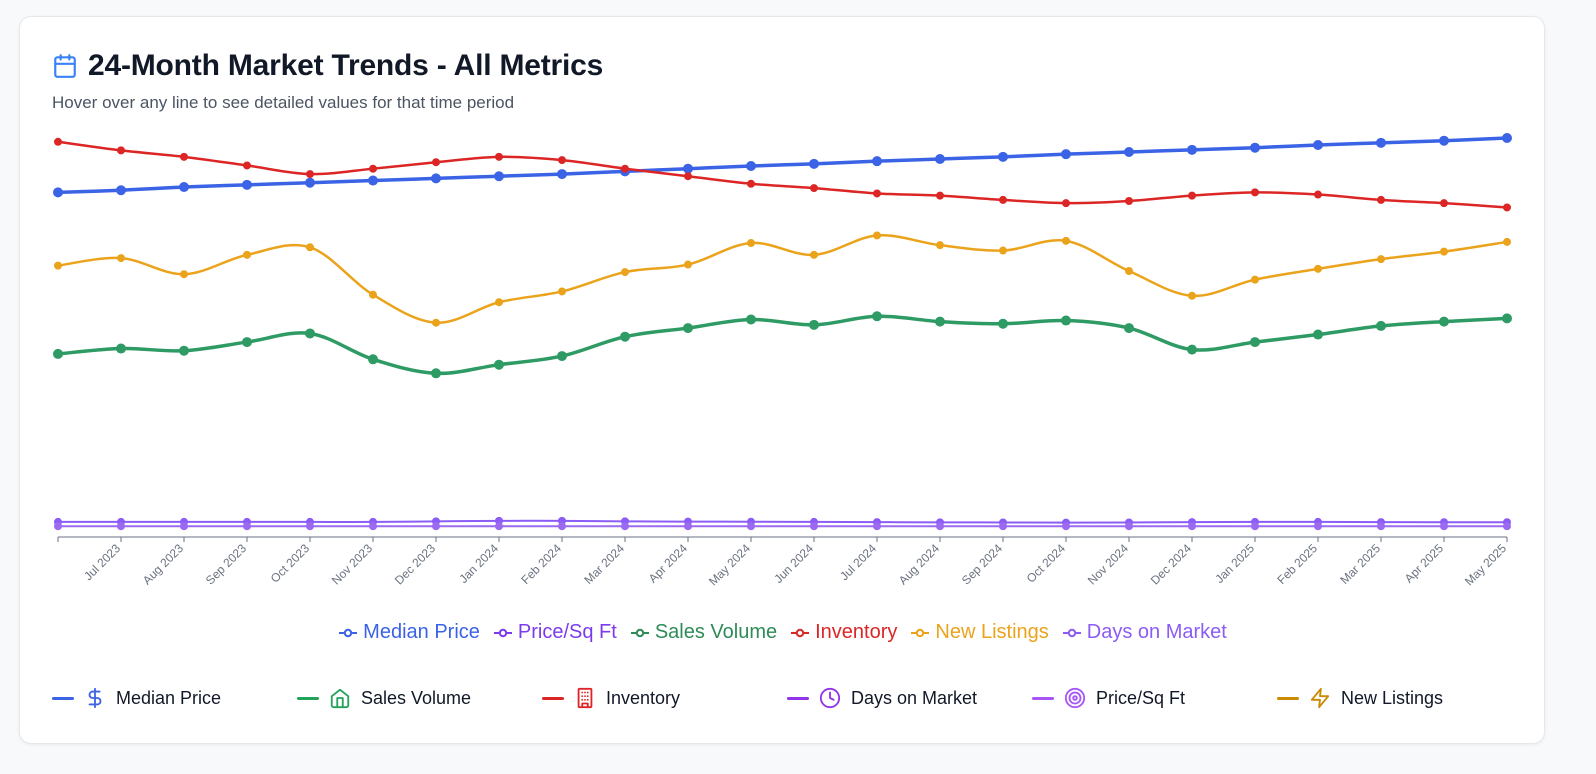  Describe the element at coordinates (980, 632) in the screenshot. I see `legend-item-new-listings: New Listings` at that location.